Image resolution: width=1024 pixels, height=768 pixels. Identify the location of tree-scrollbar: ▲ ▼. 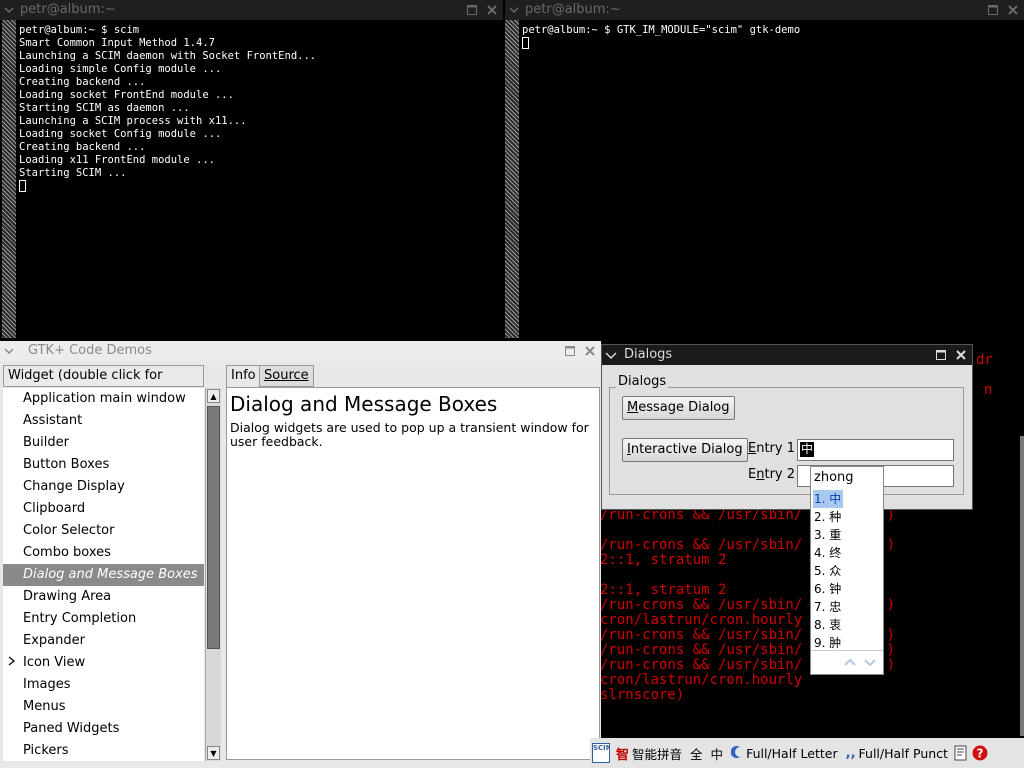
(213, 574).